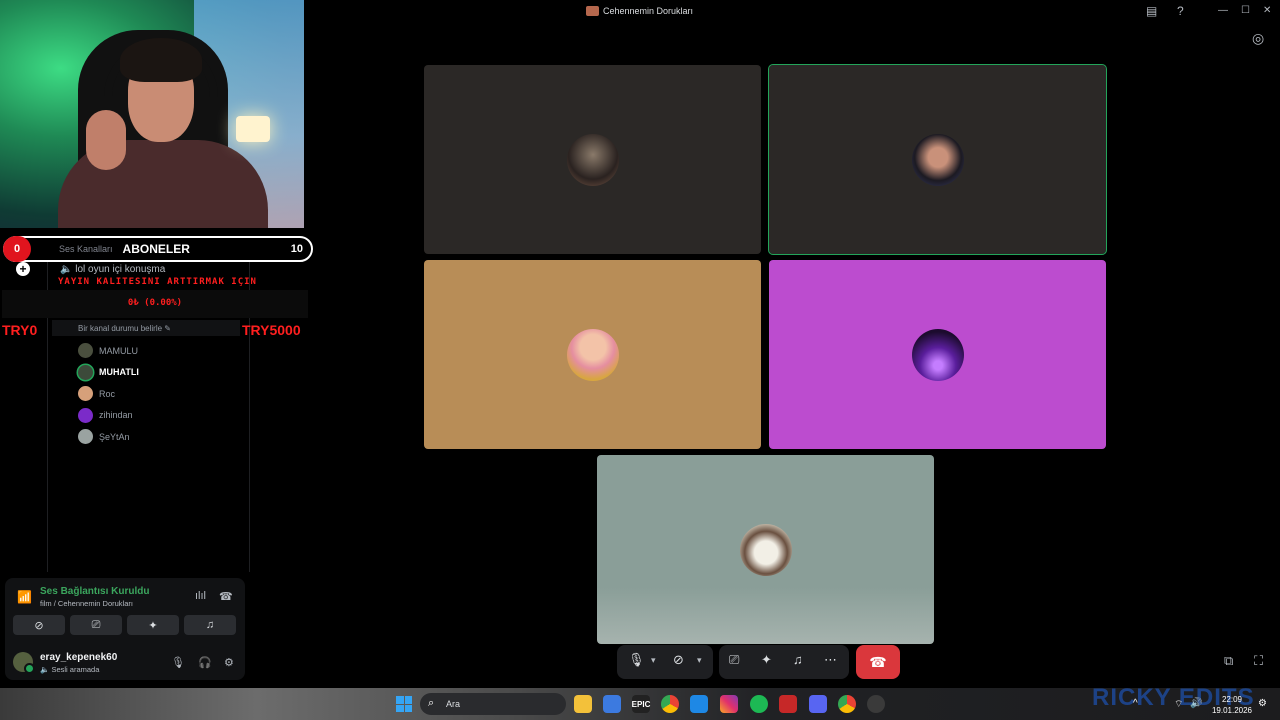 The image size is (1280, 720). Describe the element at coordinates (1178, 704) in the screenshot. I see `wifi-icon: ⌔` at that location.